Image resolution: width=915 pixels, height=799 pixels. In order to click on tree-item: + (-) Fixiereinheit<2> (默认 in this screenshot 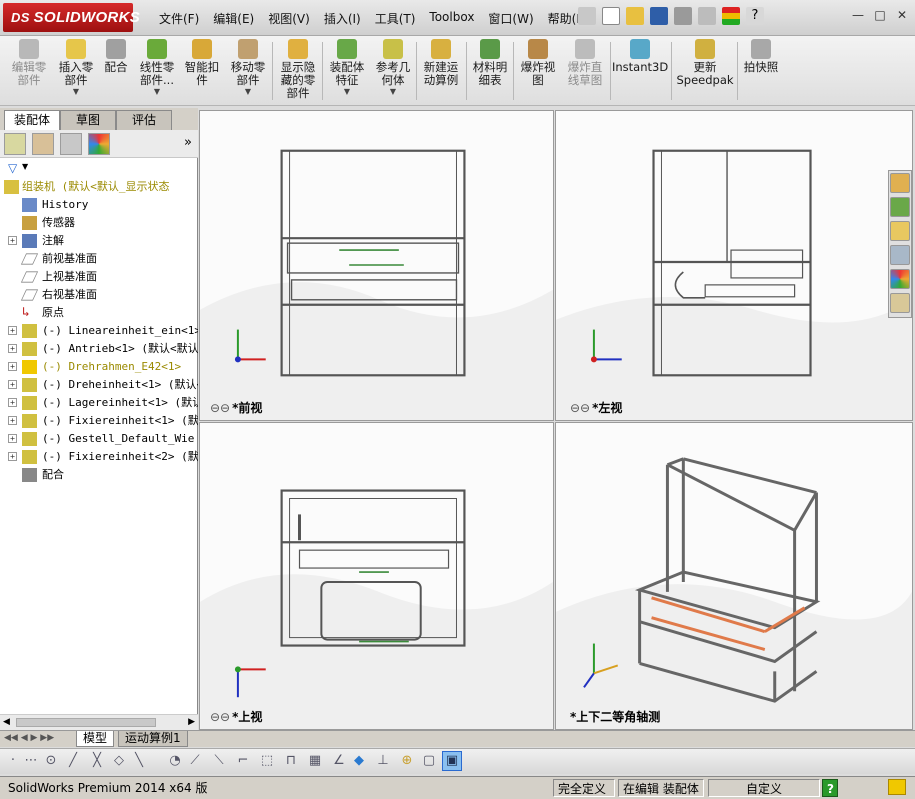, I will do `click(99, 457)`.